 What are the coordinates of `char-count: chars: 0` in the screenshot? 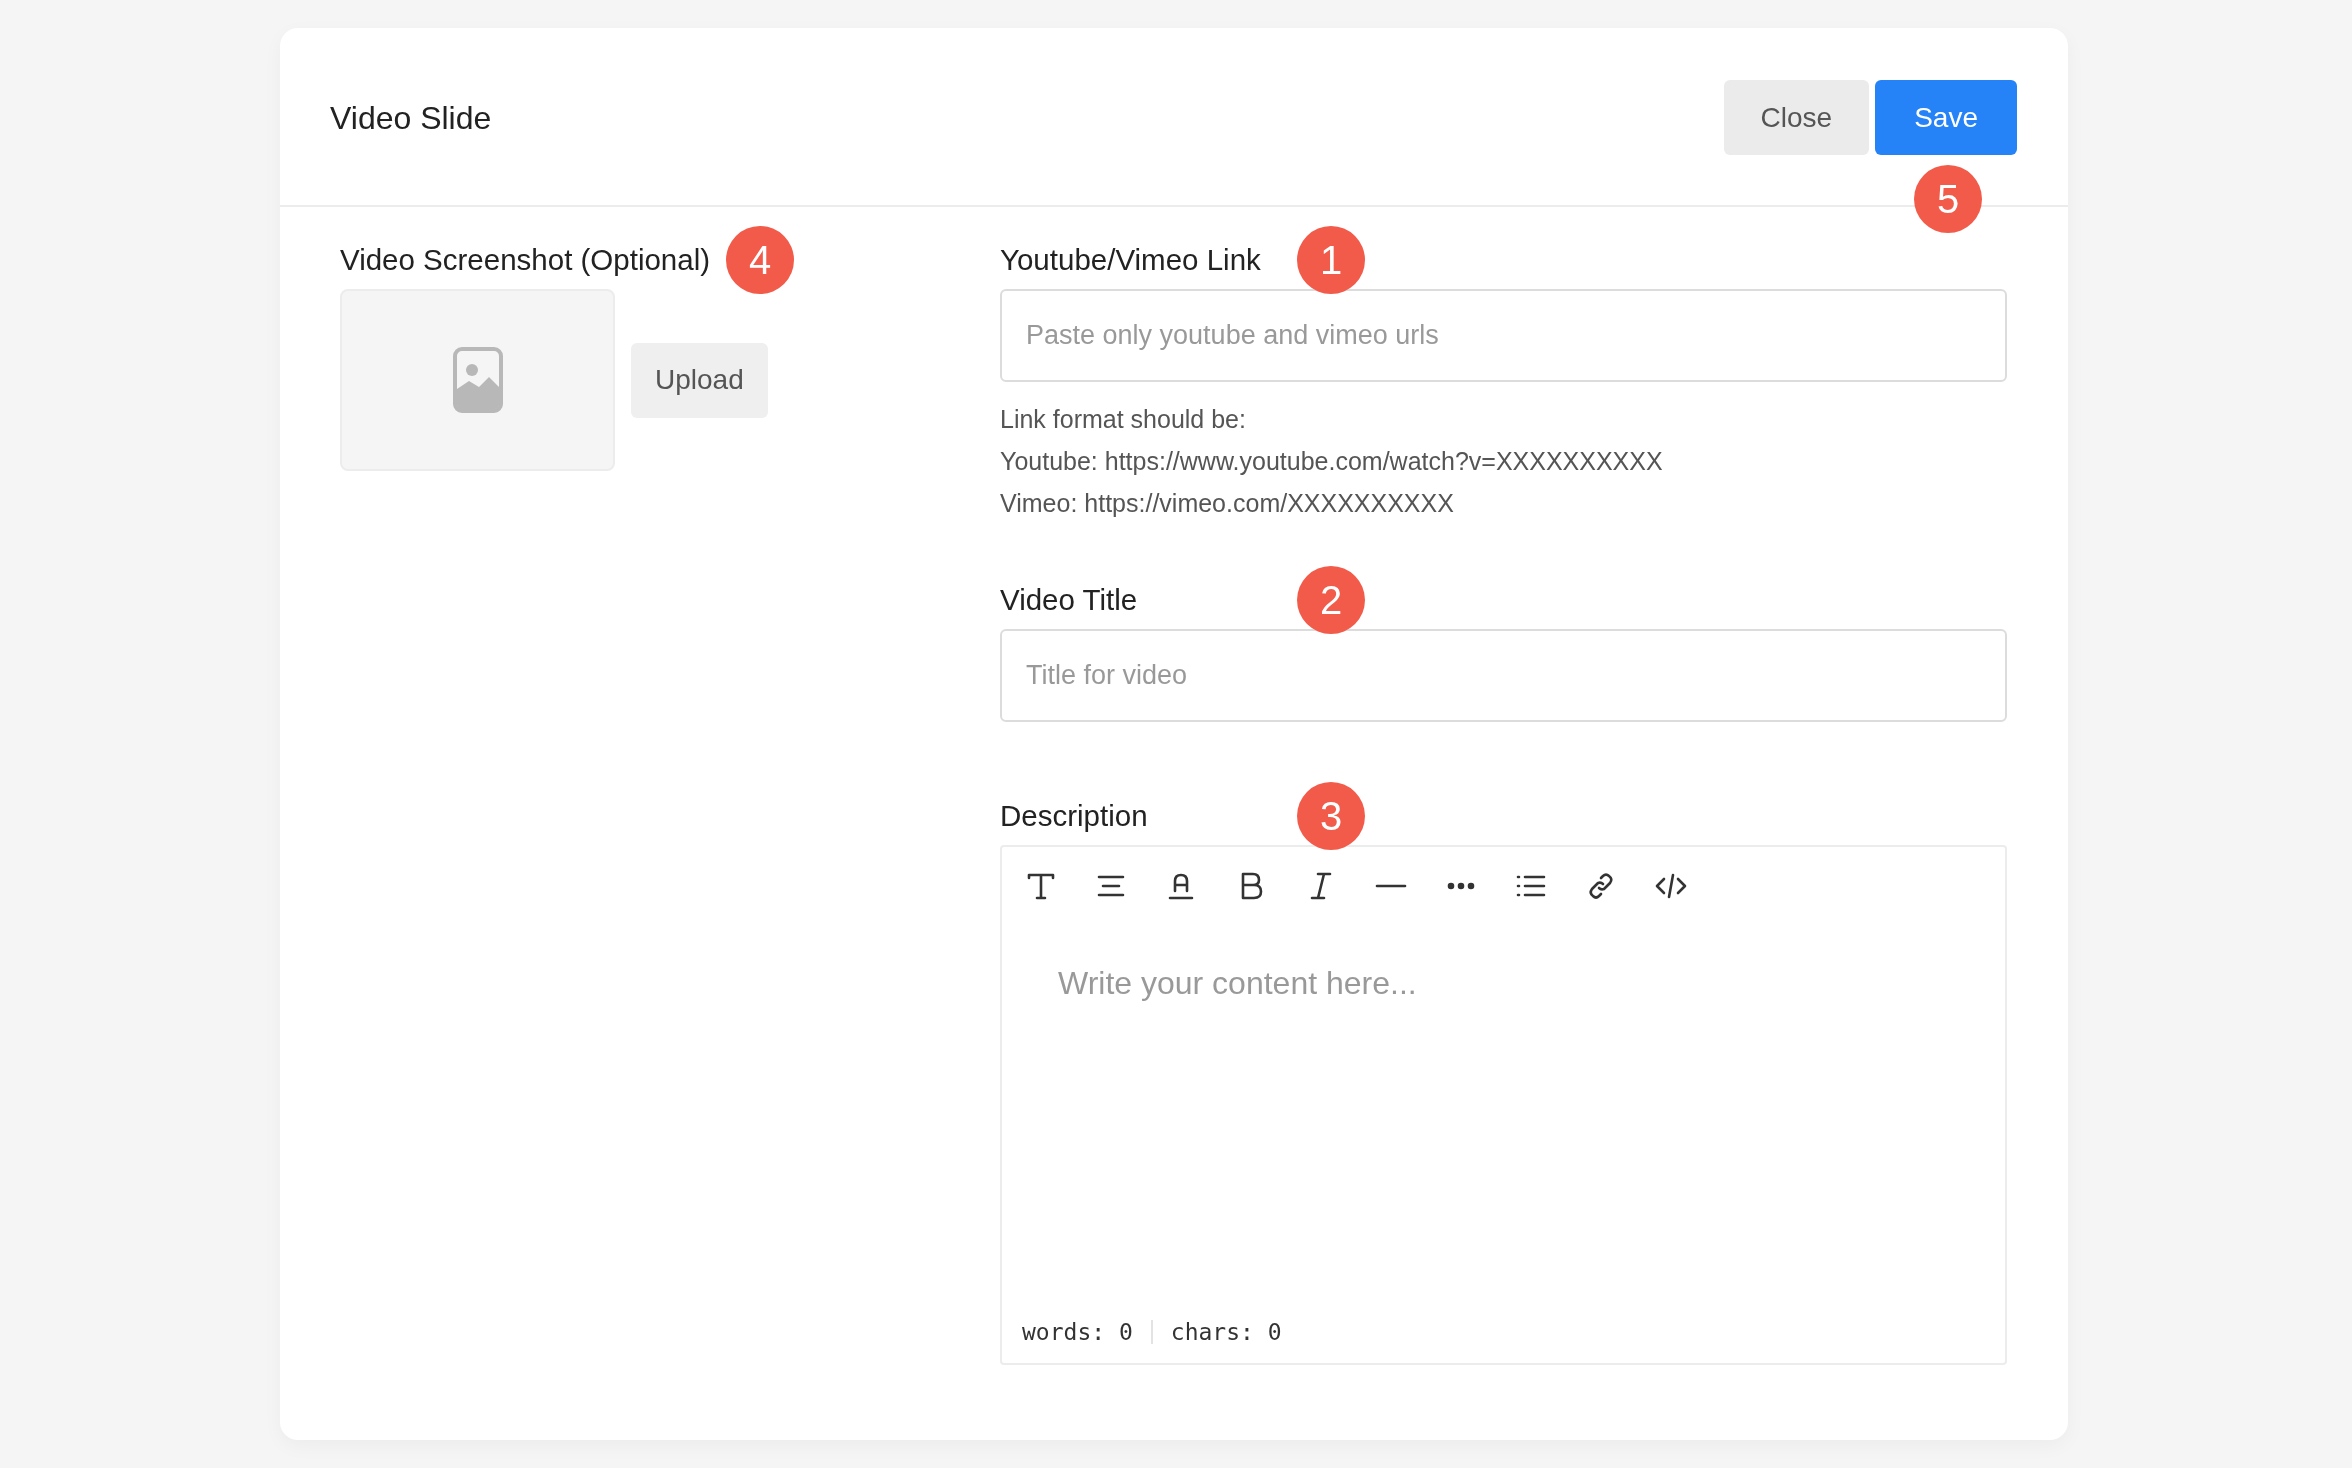 It's located at (1226, 1332).